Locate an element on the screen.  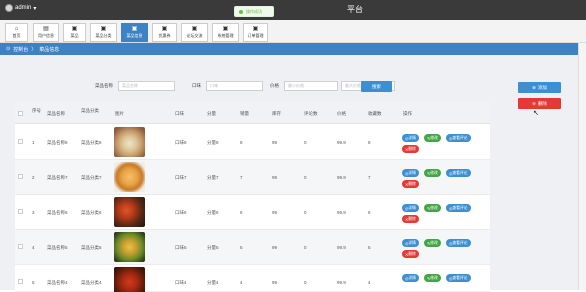
header-sales: 销量 is located at coordinates (244, 113).